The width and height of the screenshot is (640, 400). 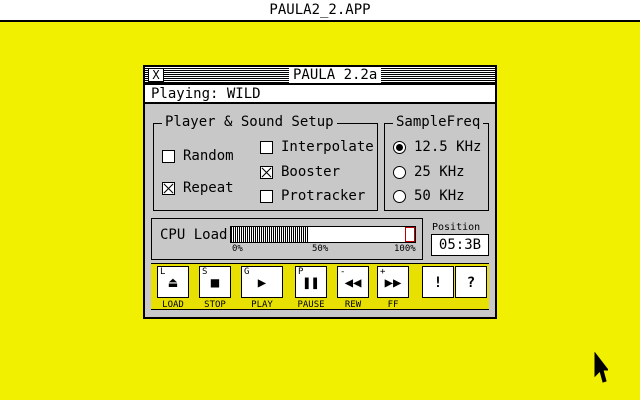 I want to click on window-title: PAULA 2.2a, so click(x=335, y=75).